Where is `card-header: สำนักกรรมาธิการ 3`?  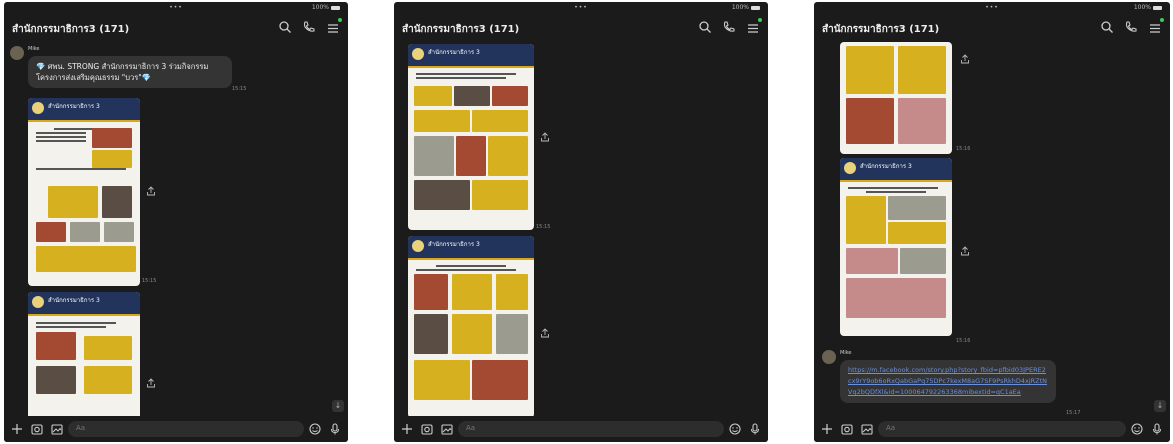 card-header: สำนักกรรมาธิการ 3 is located at coordinates (471, 56).